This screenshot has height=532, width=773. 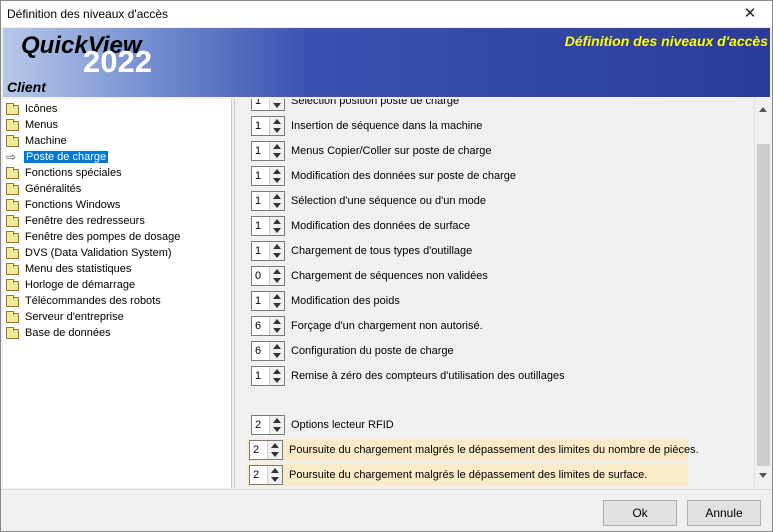 What do you see at coordinates (763, 475) in the screenshot?
I see `scroll-down-icon` at bounding box center [763, 475].